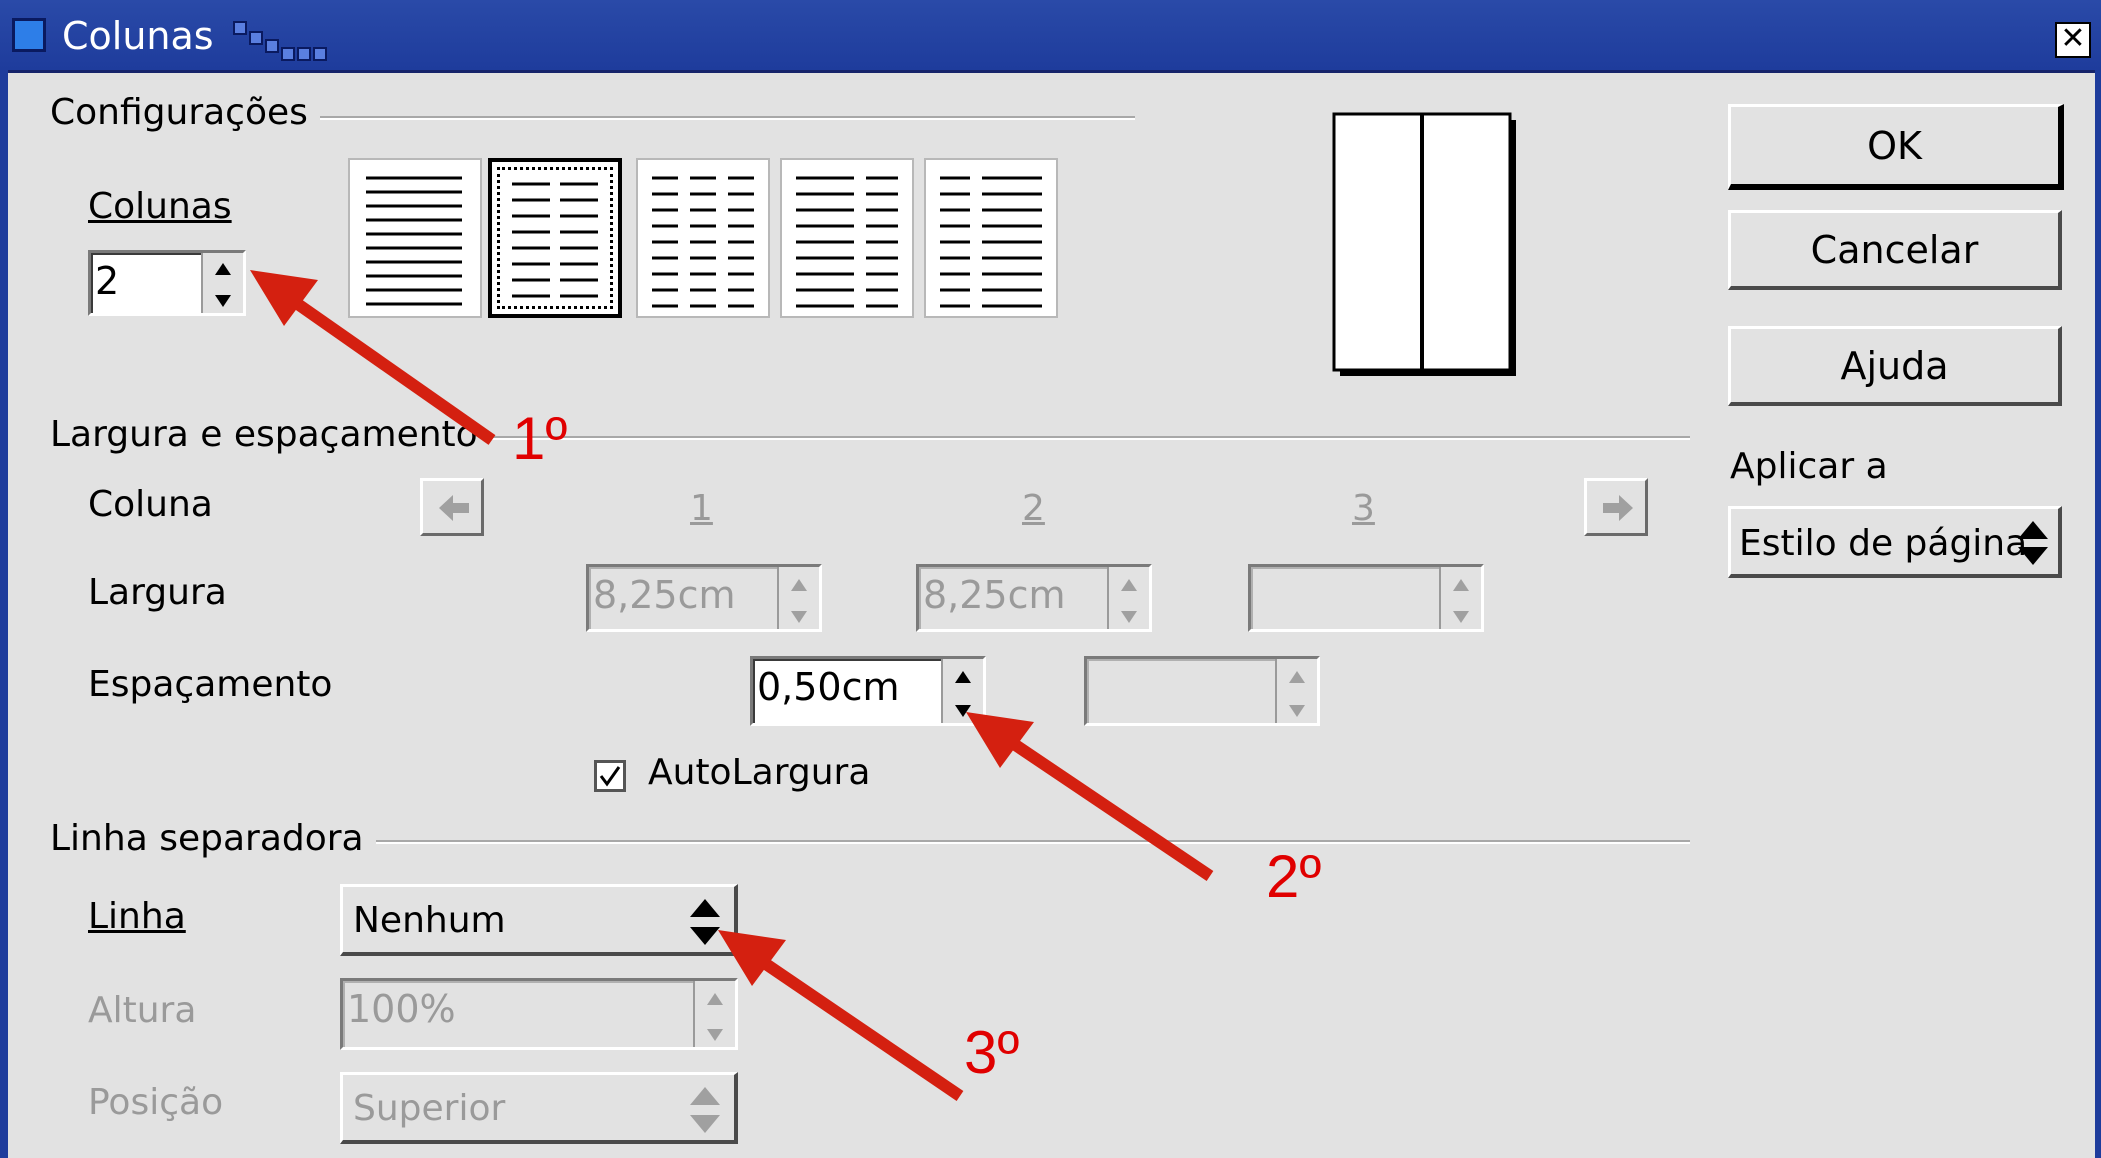  What do you see at coordinates (992, 1052) in the screenshot?
I see `annotation-3: 3º` at bounding box center [992, 1052].